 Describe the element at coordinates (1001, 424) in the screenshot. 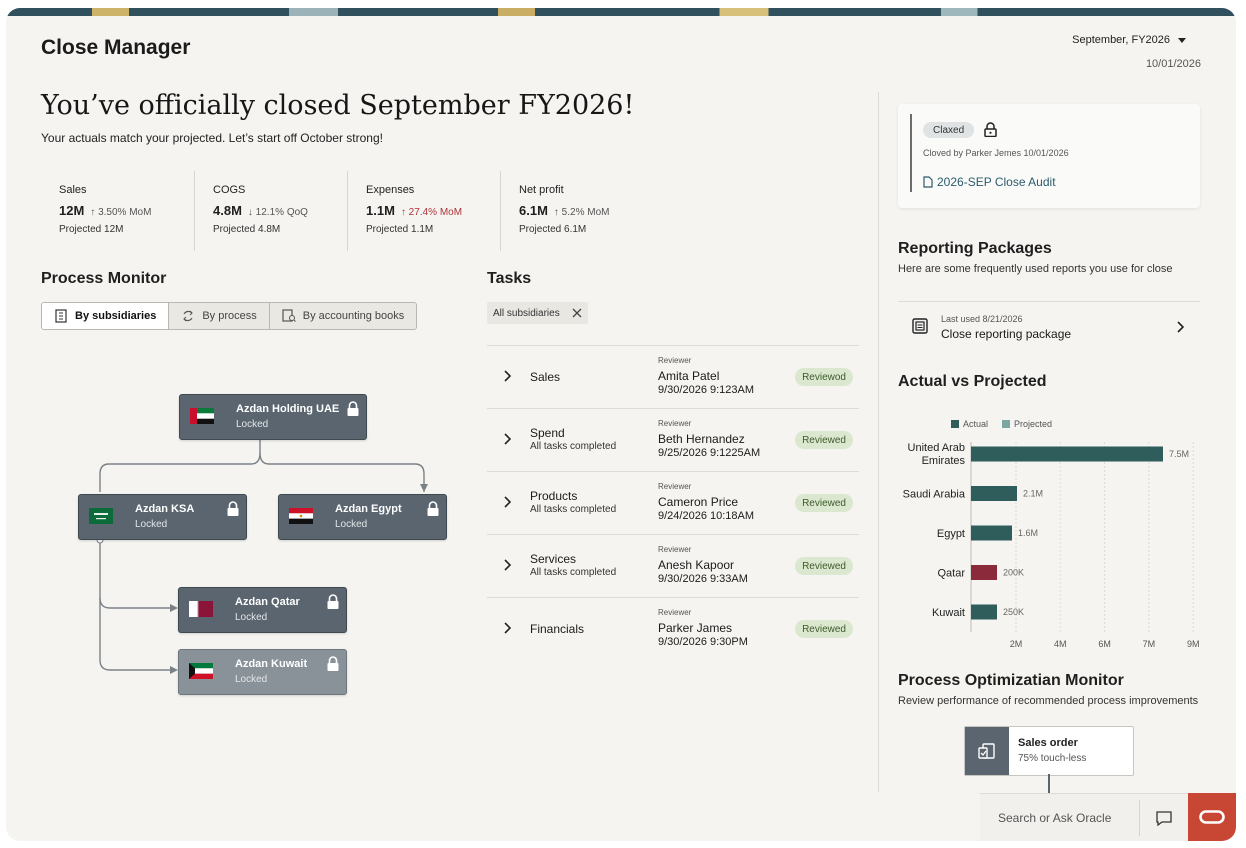

I see `chart-legend: Actual Projected` at that location.